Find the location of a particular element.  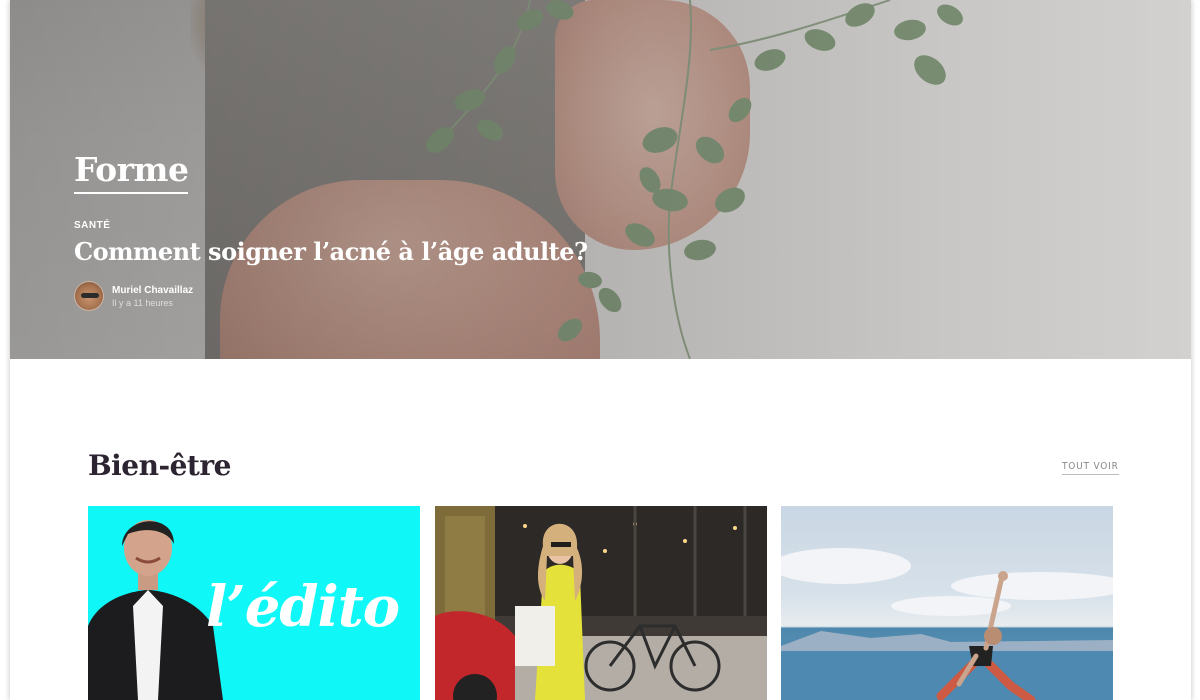

article-card-edito: l’édito is located at coordinates (254, 603).